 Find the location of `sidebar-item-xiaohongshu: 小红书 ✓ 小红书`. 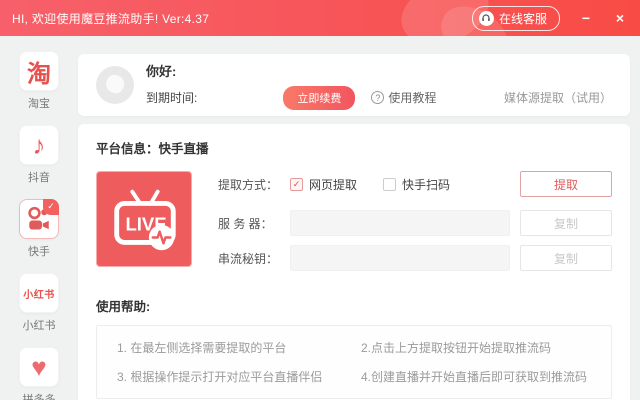

sidebar-item-xiaohongshu: 小红书 ✓ 小红书 is located at coordinates (39, 303).